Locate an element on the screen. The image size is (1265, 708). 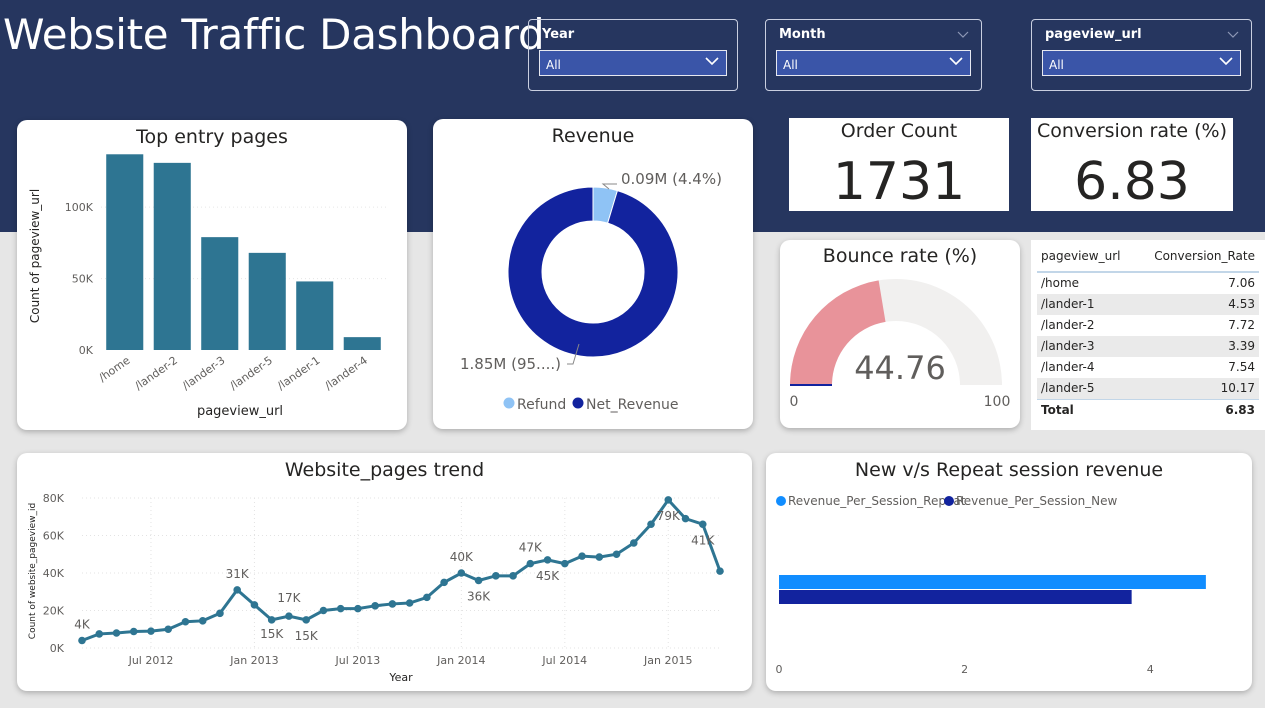
table-total-row: Total 6.83 is located at coordinates (1148, 410).